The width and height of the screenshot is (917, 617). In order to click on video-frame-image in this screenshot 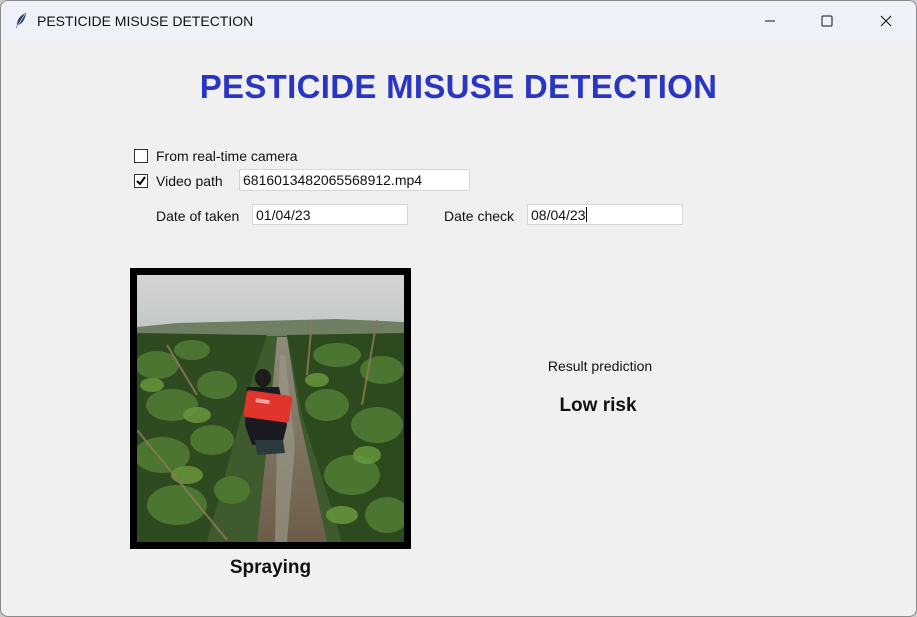, I will do `click(270, 408)`.